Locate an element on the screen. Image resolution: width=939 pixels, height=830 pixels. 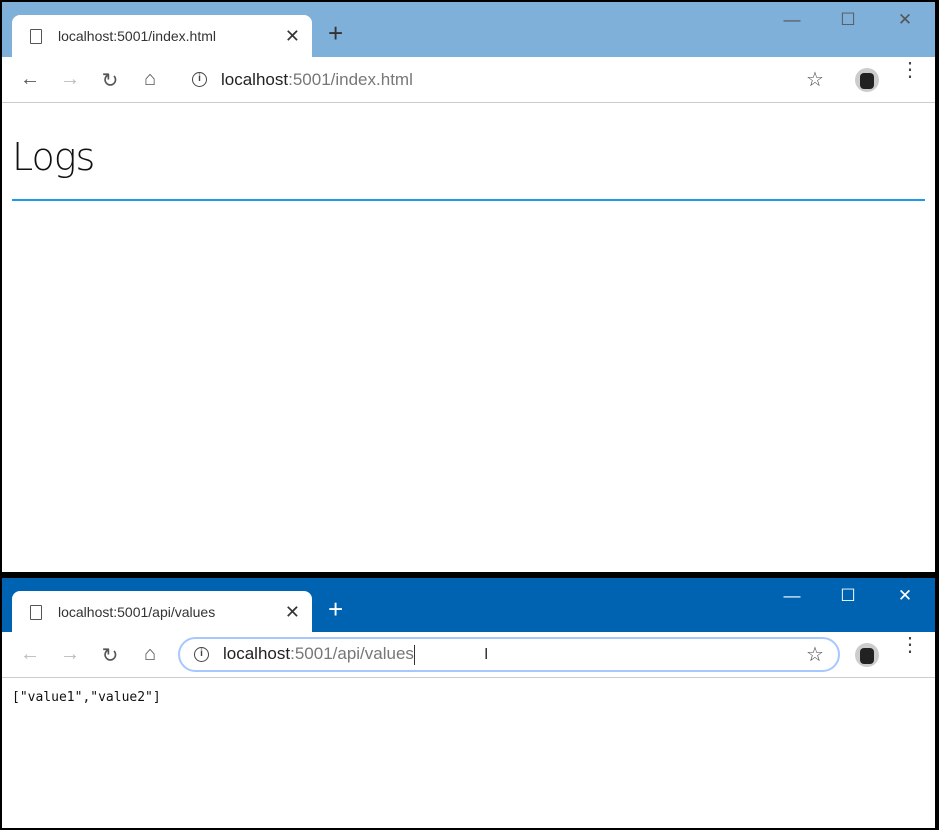
tab-index: localhost:5001/index.html ✕ is located at coordinates (162, 36).